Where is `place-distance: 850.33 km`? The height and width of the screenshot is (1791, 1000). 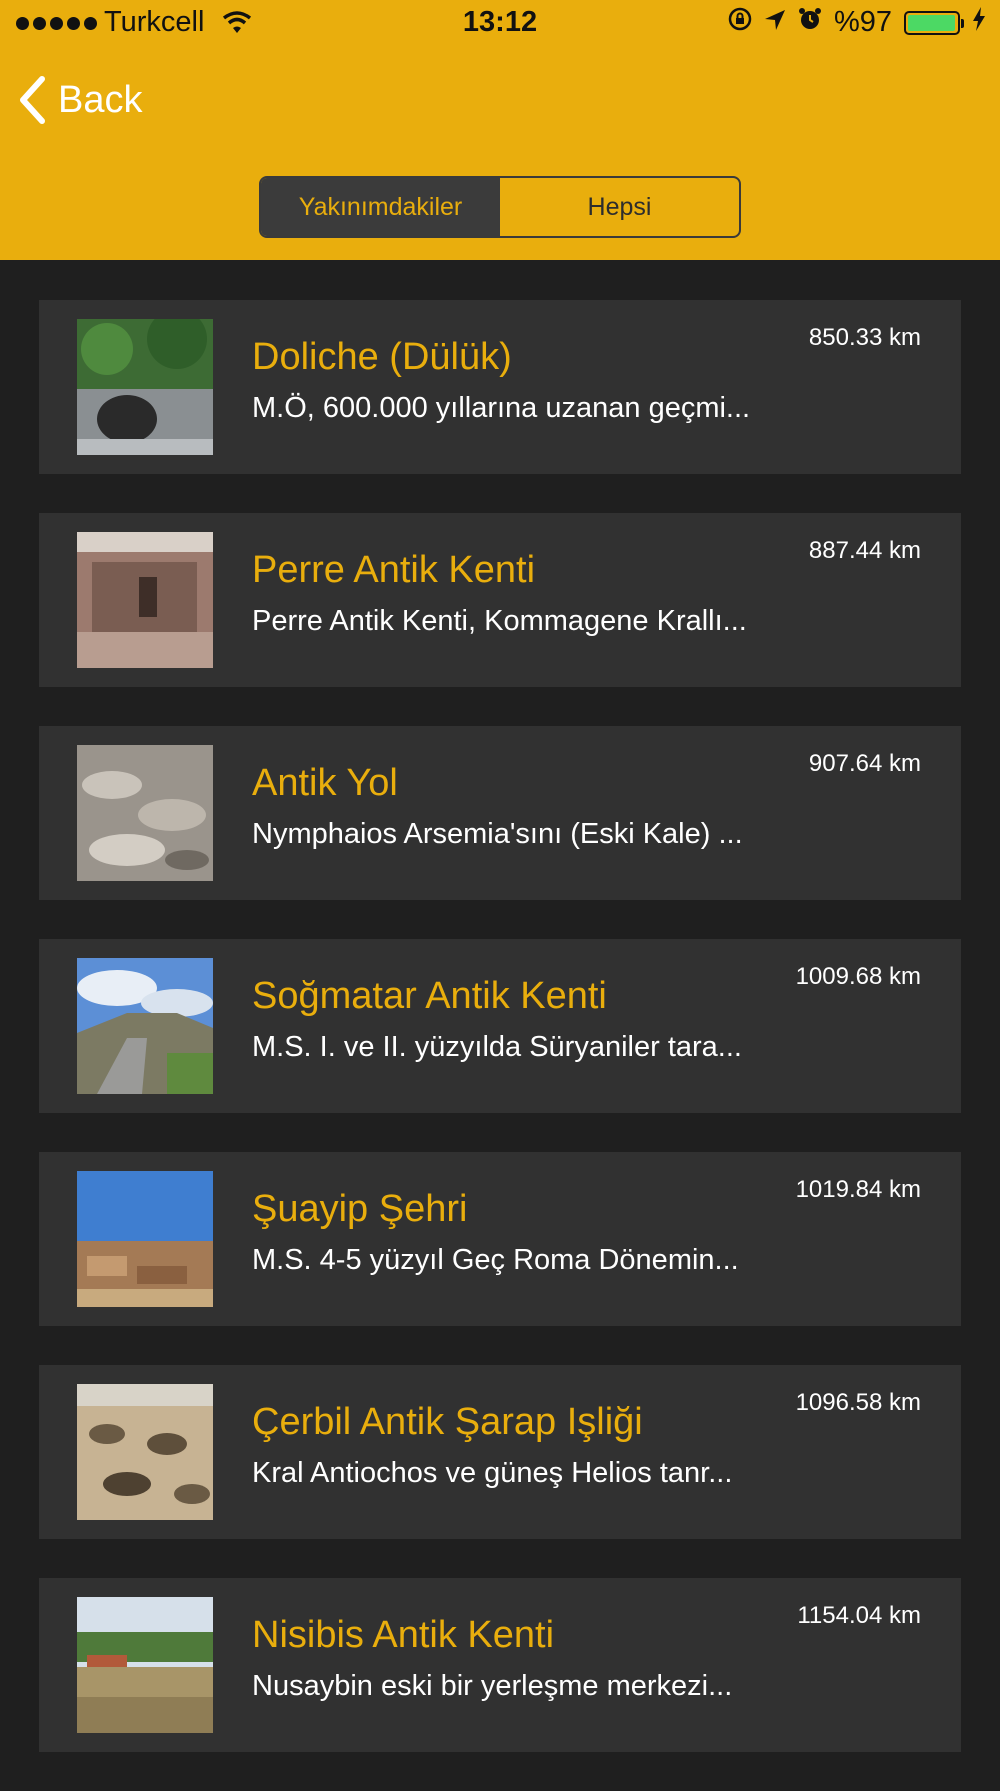
place-distance: 850.33 km is located at coordinates (864, 337).